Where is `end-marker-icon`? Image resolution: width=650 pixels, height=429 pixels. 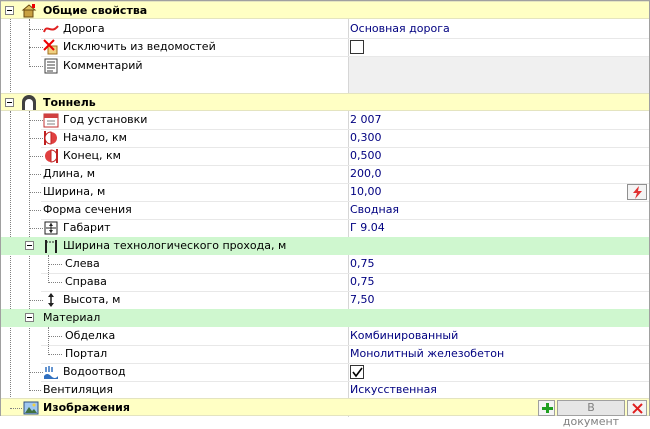 end-marker-icon is located at coordinates (51, 156).